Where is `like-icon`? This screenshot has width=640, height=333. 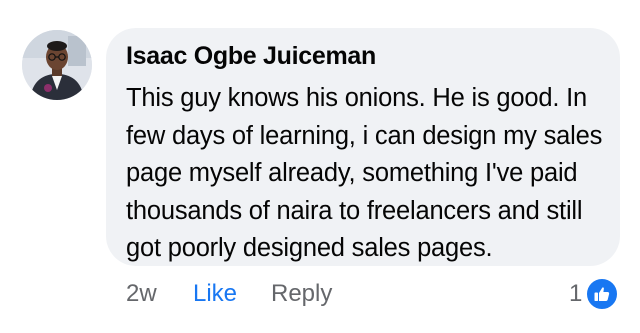
like-icon is located at coordinates (602, 294).